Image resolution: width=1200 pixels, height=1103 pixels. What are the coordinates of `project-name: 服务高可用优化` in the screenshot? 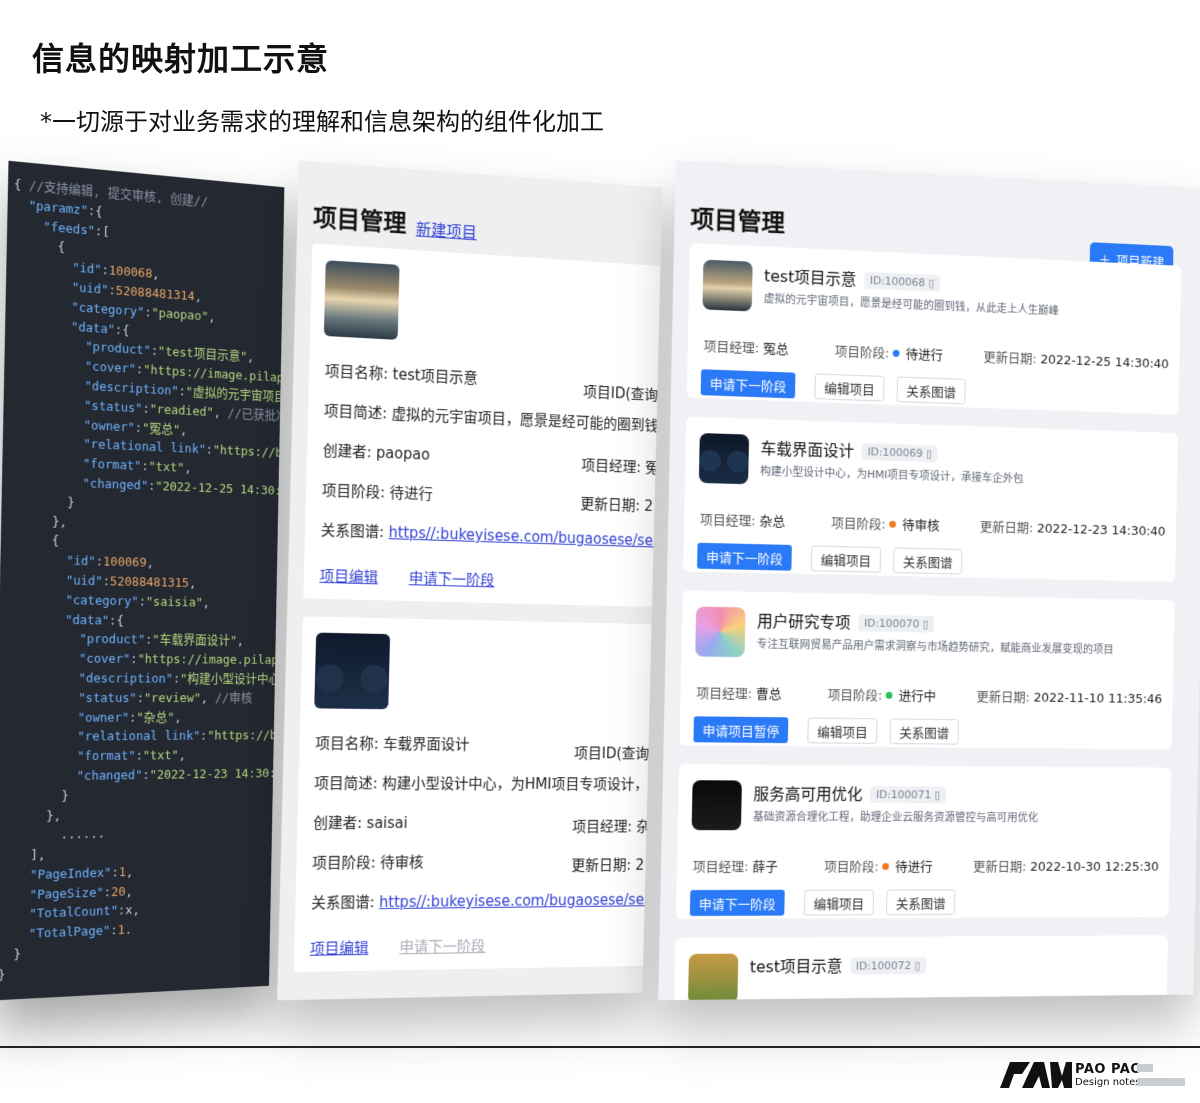 It's located at (807, 794).